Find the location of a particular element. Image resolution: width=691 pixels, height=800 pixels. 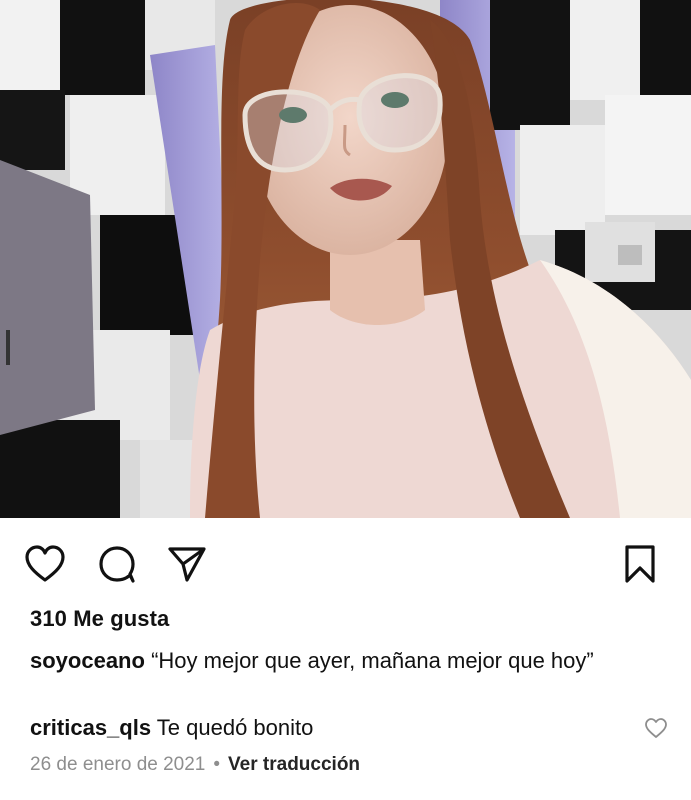

comment-username: criticas_qls is located at coordinates (90, 727).